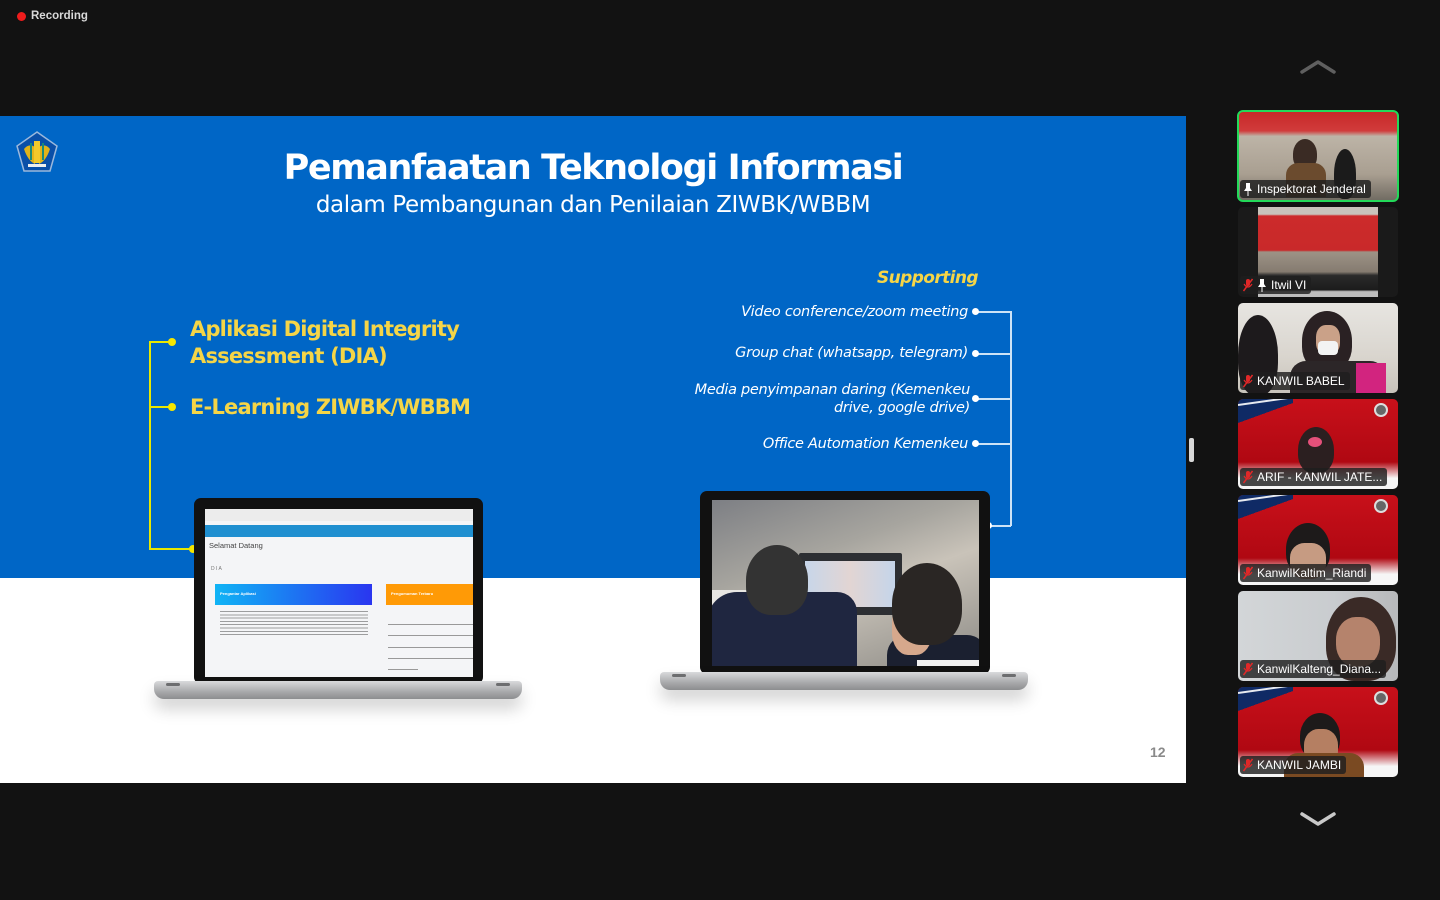 This screenshot has width=1440, height=900. Describe the element at coordinates (236, 545) in the screenshot. I see `dia-welcome-text: Selamat Datang` at that location.